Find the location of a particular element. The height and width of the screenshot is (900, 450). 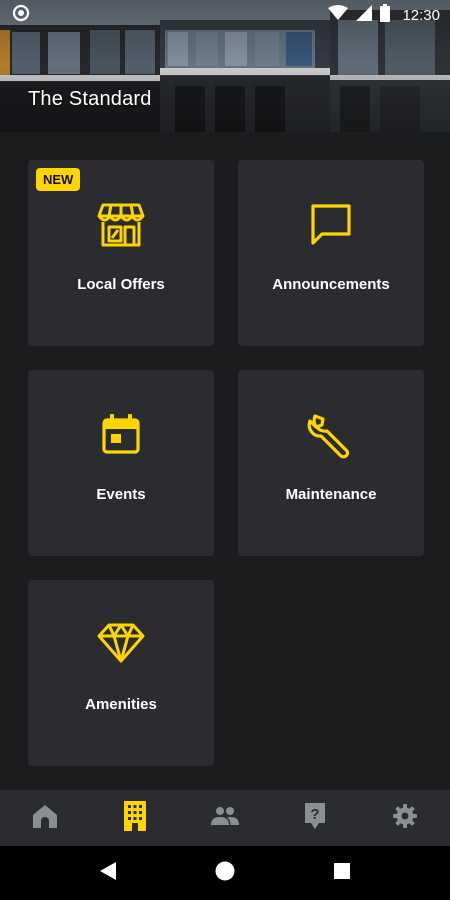

recents-button is located at coordinates (342, 873).